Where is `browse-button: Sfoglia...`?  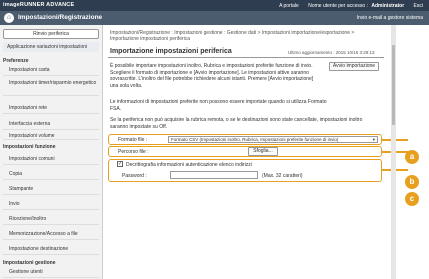 browse-button: Sfoglia... is located at coordinates (263, 151).